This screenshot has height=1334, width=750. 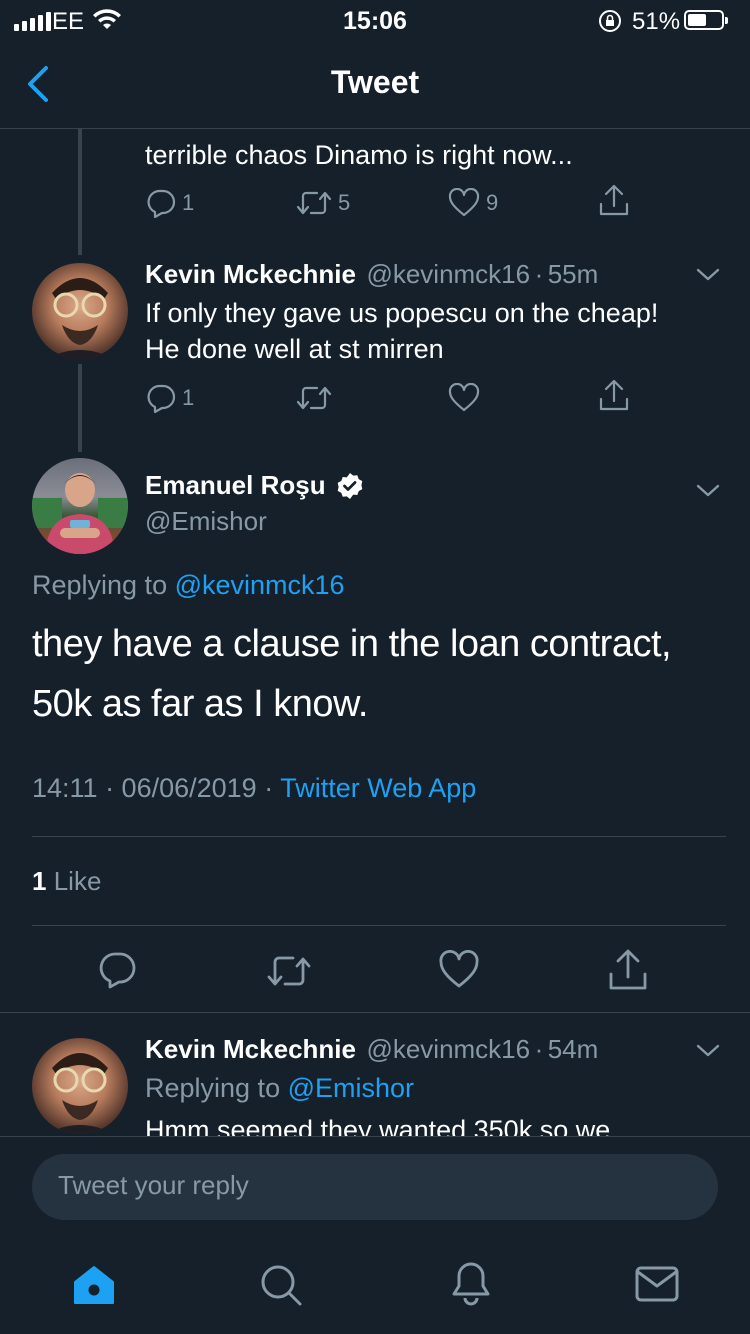 What do you see at coordinates (153, 788) in the screenshot?
I see `tweet-timestamp: 14:11 · 06/06/2019 ·` at bounding box center [153, 788].